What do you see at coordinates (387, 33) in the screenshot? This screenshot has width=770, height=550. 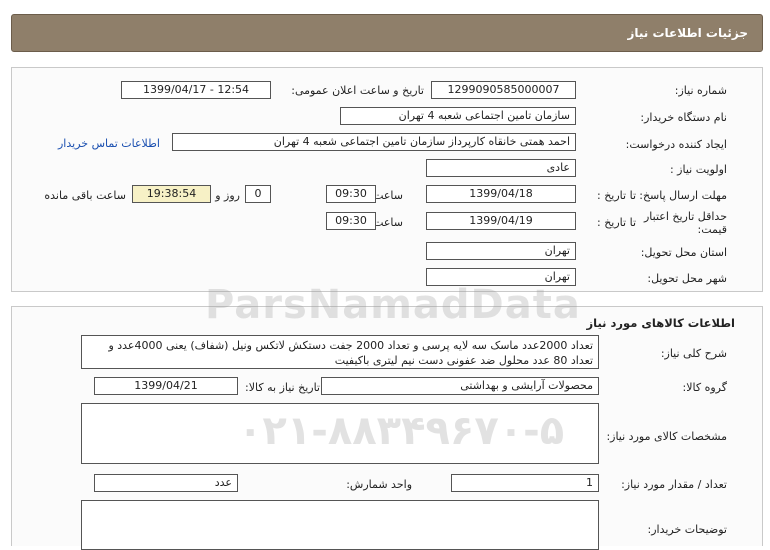 I see `page-header: جزئیات اطلاعات نیاز` at bounding box center [387, 33].